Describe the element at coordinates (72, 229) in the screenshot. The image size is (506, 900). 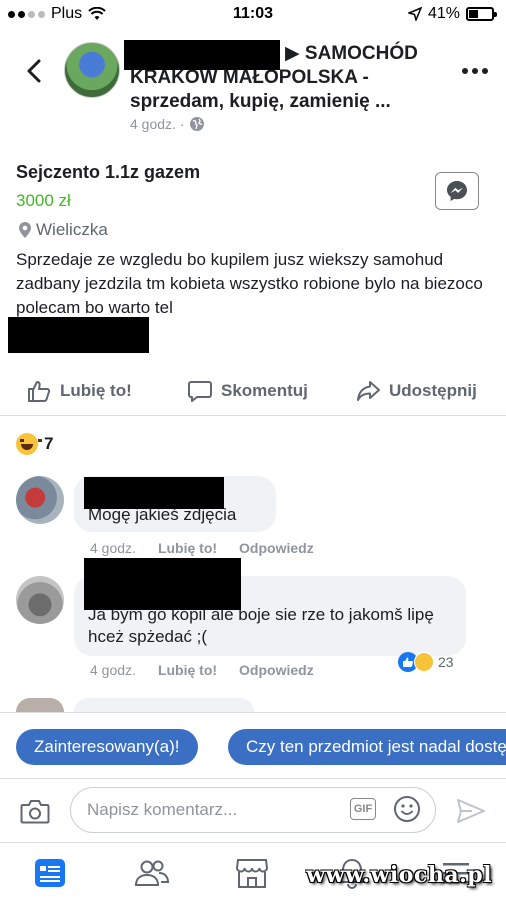
I see `location-label: Wieliczka` at that location.